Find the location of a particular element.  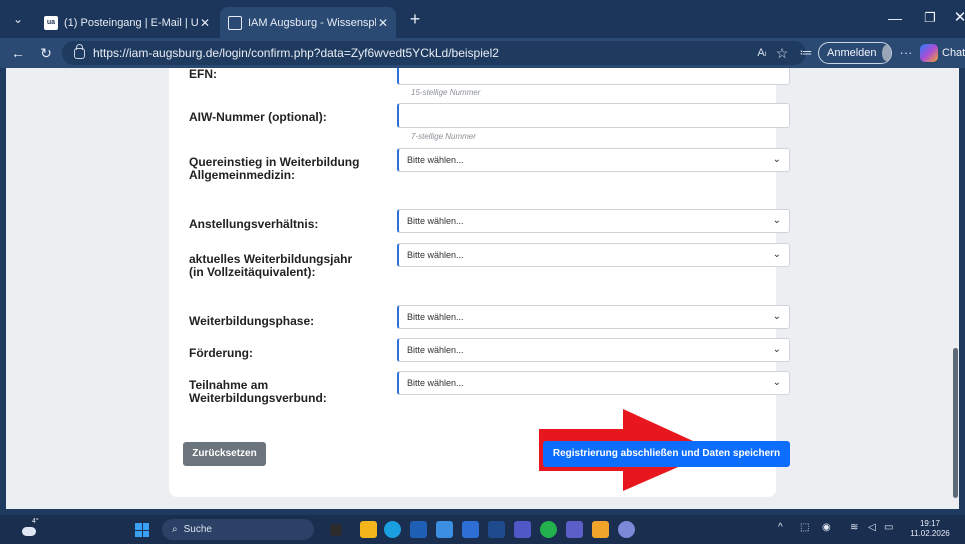

search-placeholder: Suche is located at coordinates (197, 529).